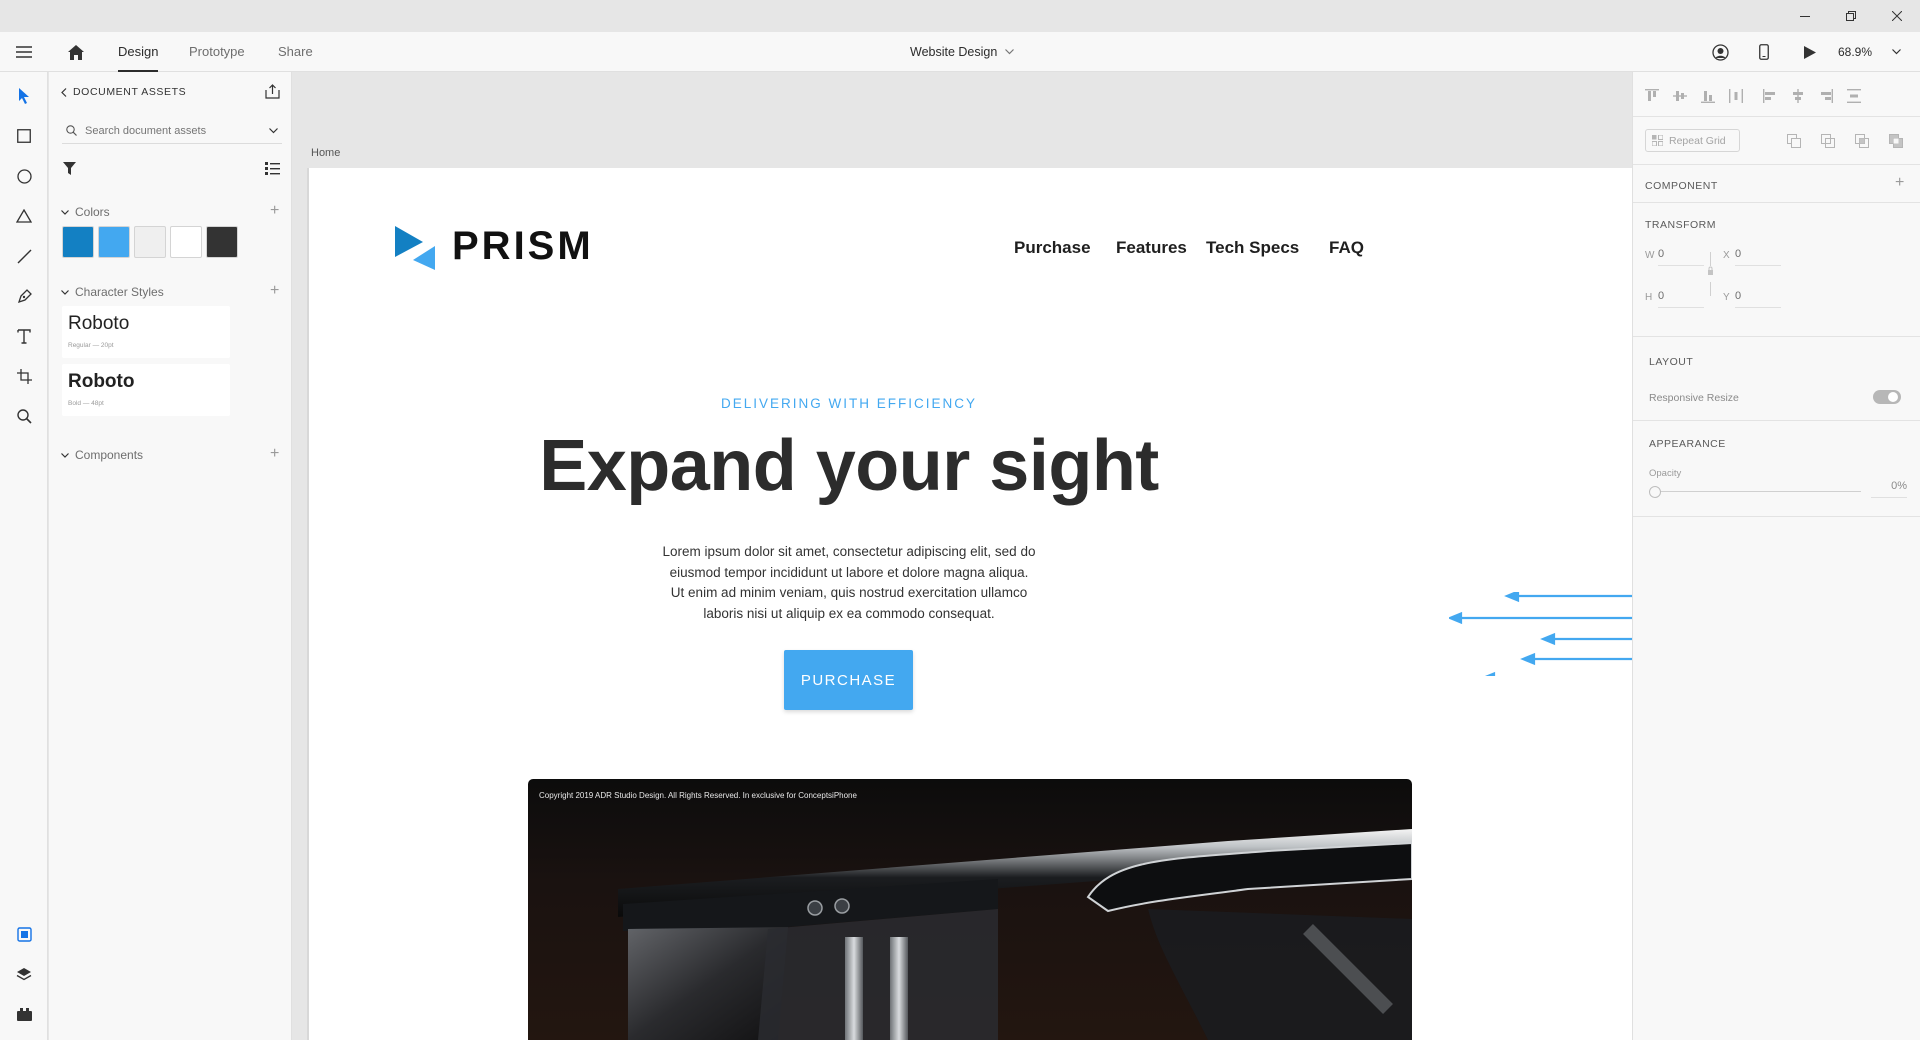 This screenshot has width=1920, height=1040. What do you see at coordinates (1794, 141) in the screenshot?
I see `boolean-add-icon` at bounding box center [1794, 141].